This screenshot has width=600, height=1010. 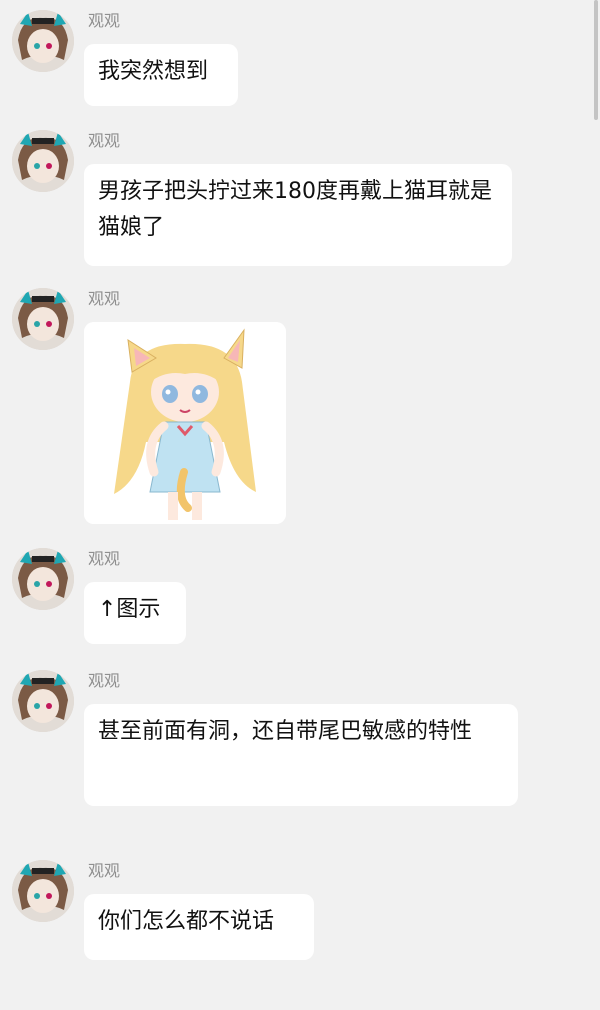 I want to click on message-bubble: 甚至前面有洞，还自带尾巴敏感的特性, so click(x=301, y=755).